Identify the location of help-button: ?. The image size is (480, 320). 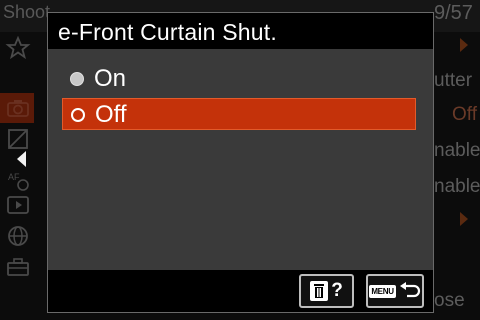
(326, 291).